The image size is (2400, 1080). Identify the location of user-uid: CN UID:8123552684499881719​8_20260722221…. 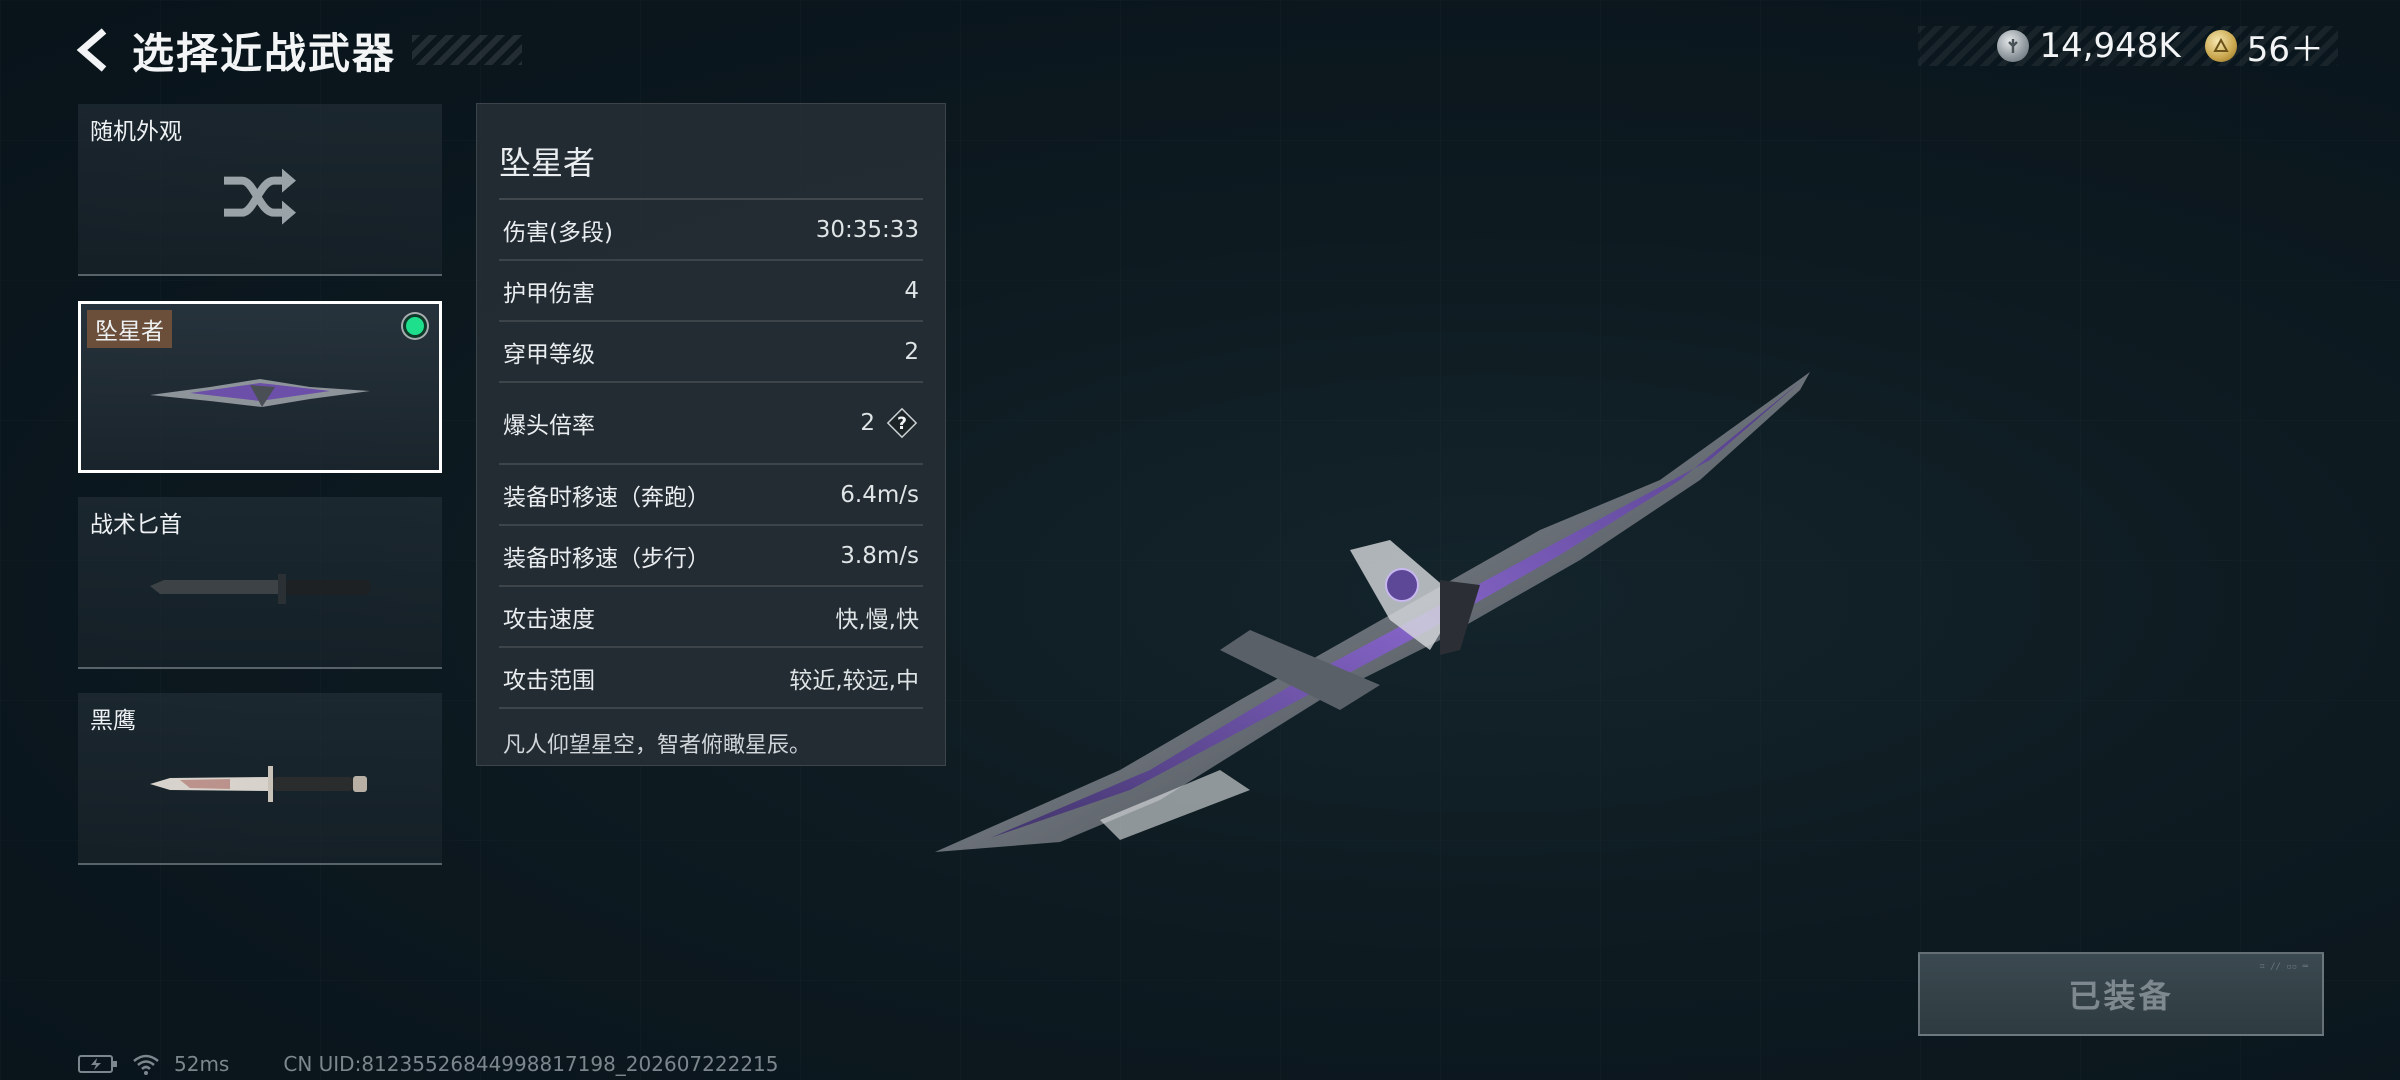
(531, 1064).